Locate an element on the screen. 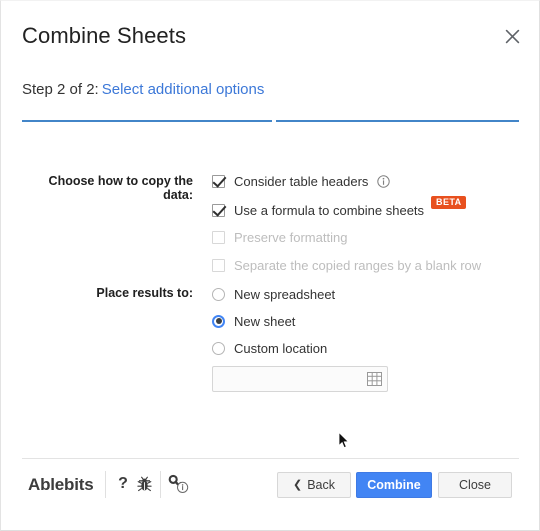  place-results-label: Place results to: is located at coordinates (144, 293).